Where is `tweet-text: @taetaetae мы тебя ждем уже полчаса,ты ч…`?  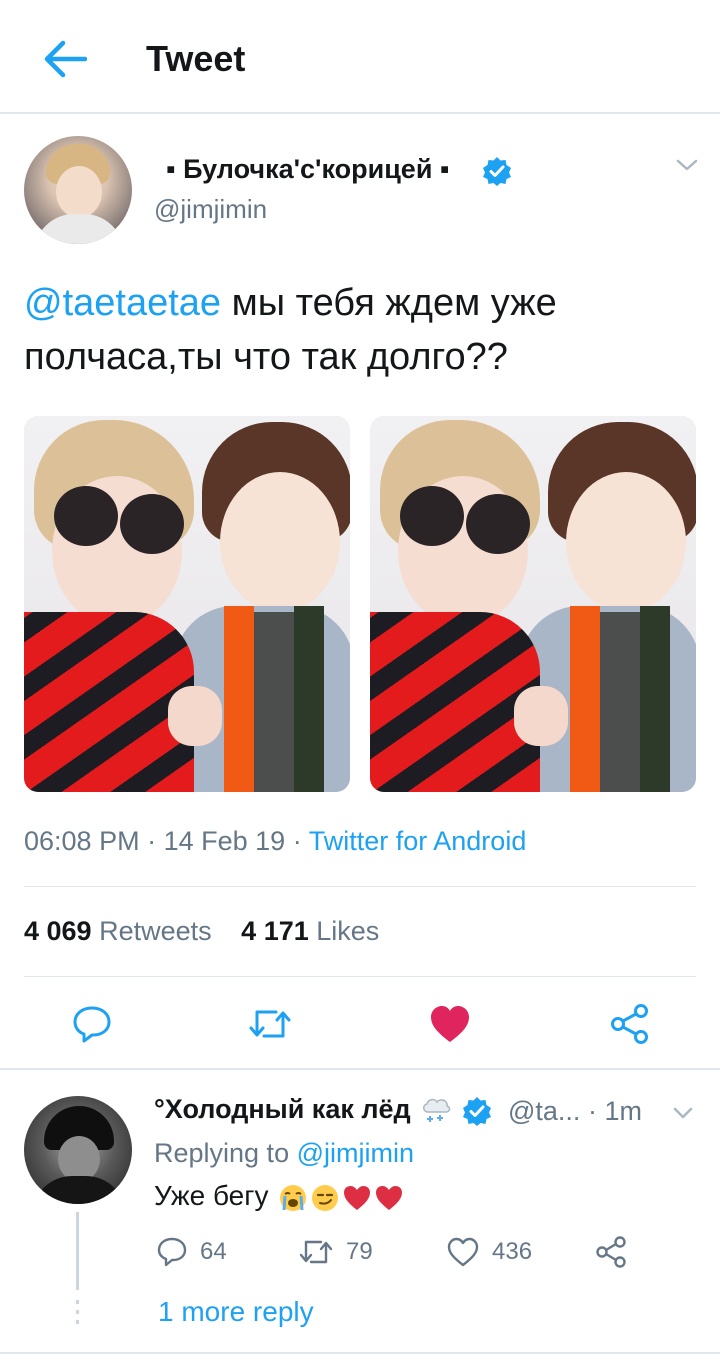 tweet-text: @taetaetae мы тебя ждем уже полчаса,ты ч… is located at coordinates (360, 330).